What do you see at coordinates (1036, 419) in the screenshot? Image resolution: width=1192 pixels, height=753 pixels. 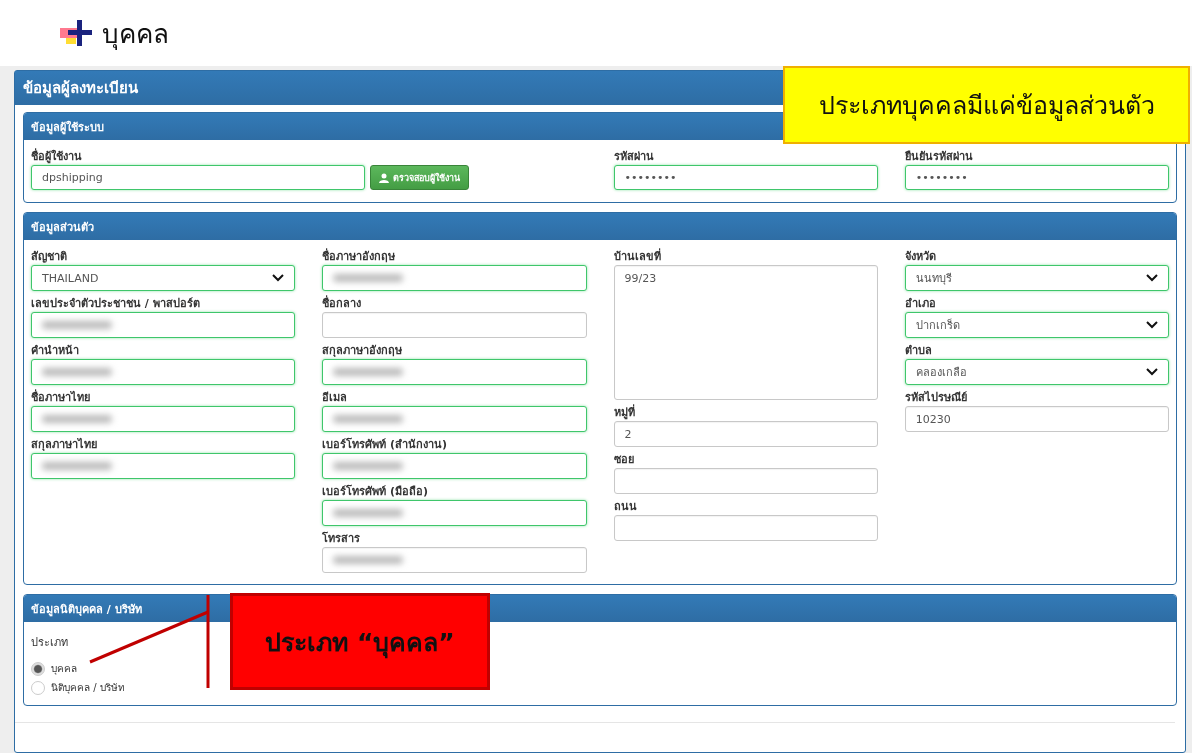 I see `input-field: 10230` at bounding box center [1036, 419].